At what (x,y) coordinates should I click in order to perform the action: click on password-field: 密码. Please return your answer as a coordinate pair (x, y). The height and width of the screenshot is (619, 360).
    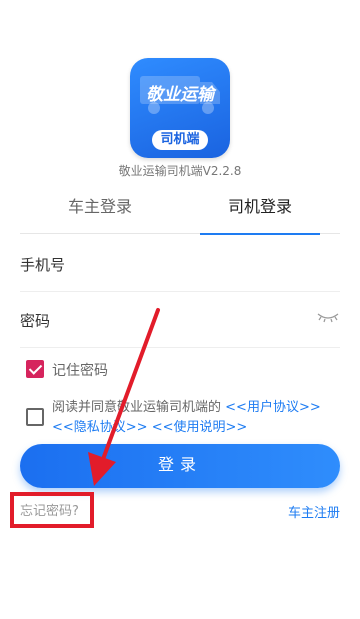
    Looking at the image, I should click on (180, 320).